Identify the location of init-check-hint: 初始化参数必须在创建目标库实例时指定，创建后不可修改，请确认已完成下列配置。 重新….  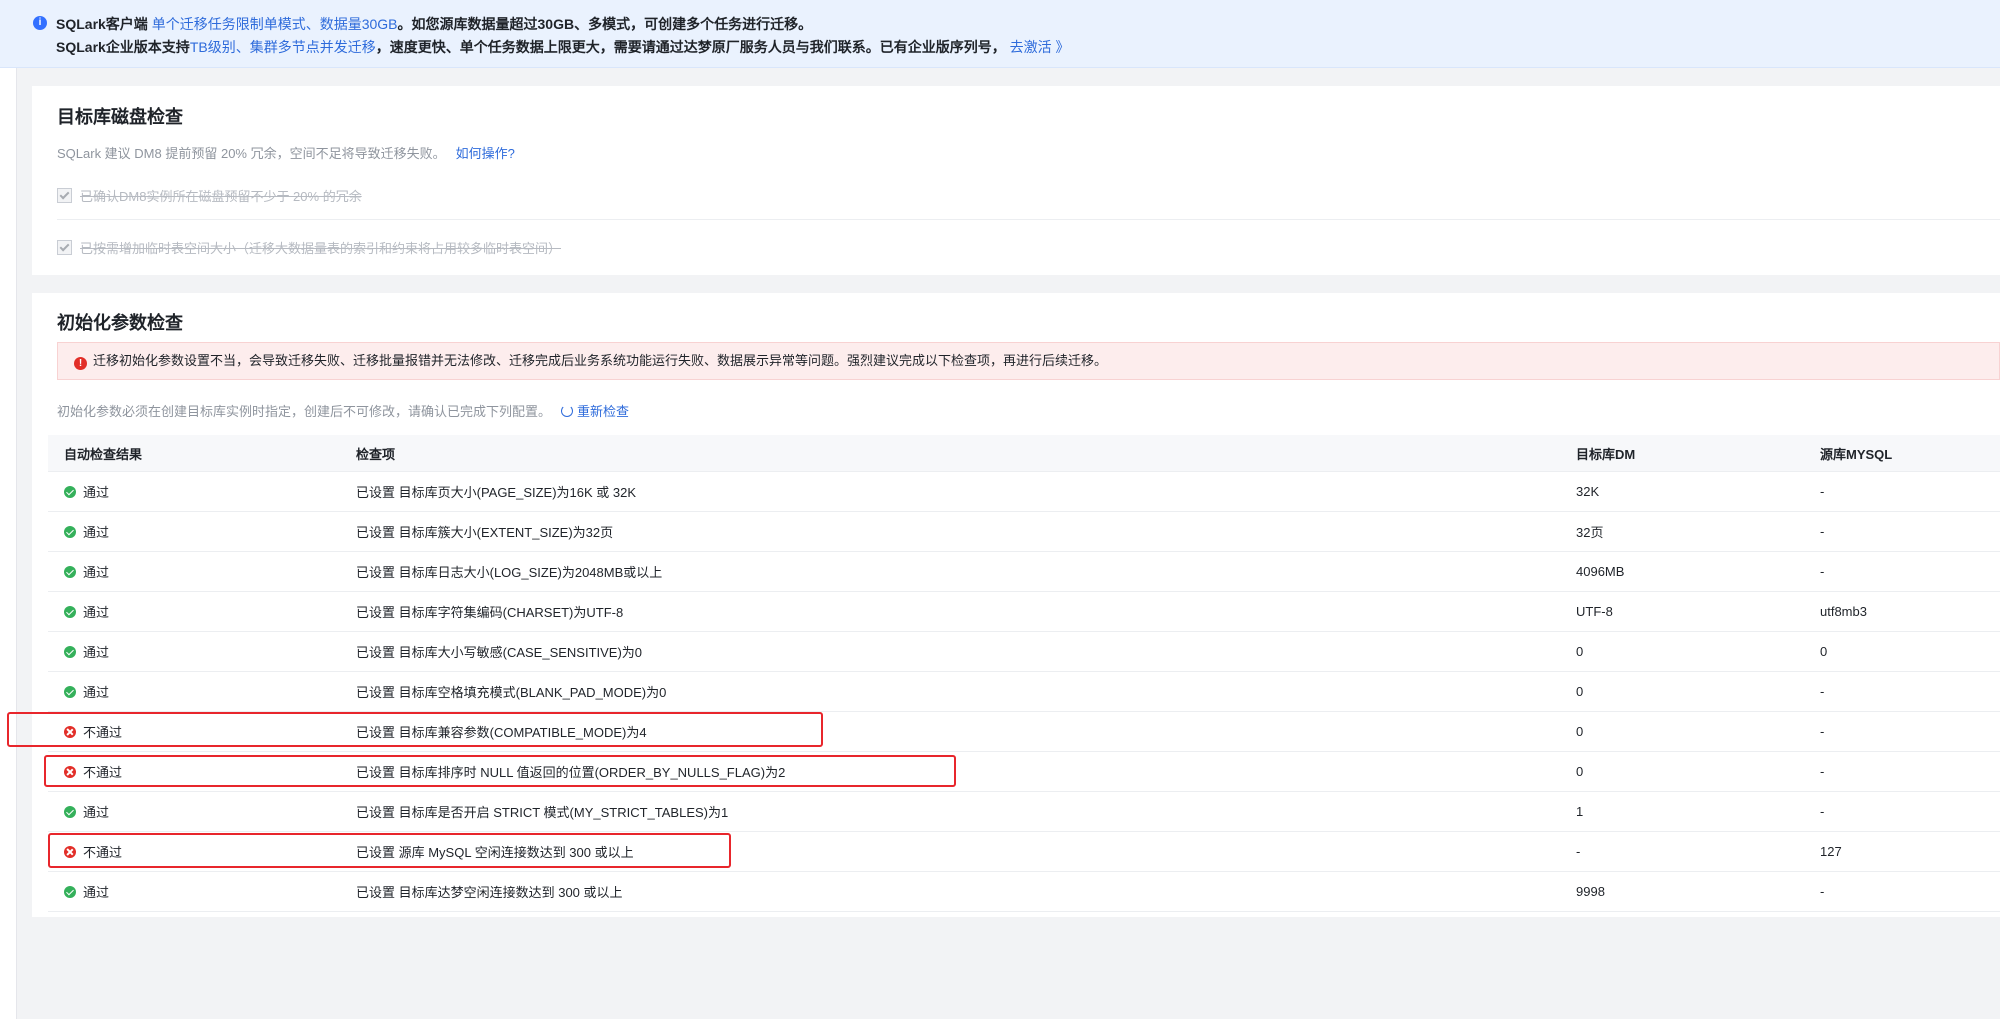
(343, 410).